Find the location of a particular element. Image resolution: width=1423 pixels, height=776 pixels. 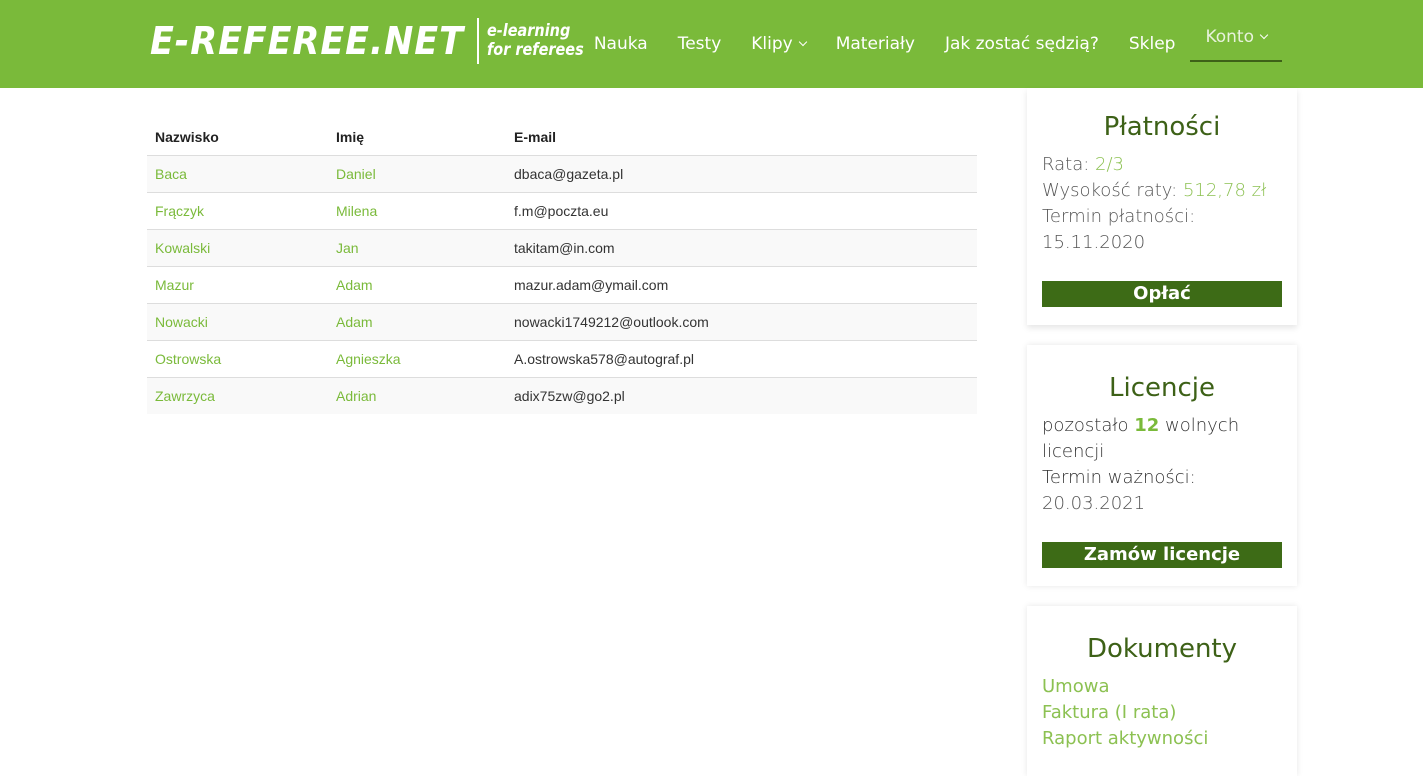

surname-link: Zawrzyca is located at coordinates (237, 396).